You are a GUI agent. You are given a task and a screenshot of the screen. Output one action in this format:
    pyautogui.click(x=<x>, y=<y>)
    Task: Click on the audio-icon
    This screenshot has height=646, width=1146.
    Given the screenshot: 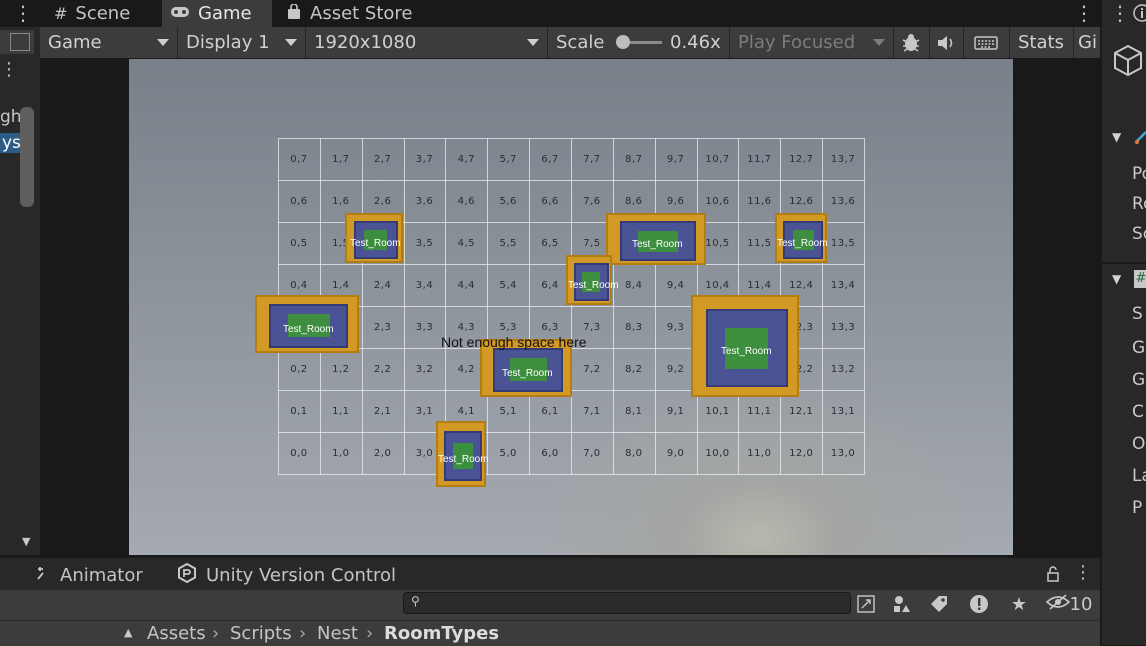 What is the action you would take?
    pyautogui.click(x=947, y=42)
    